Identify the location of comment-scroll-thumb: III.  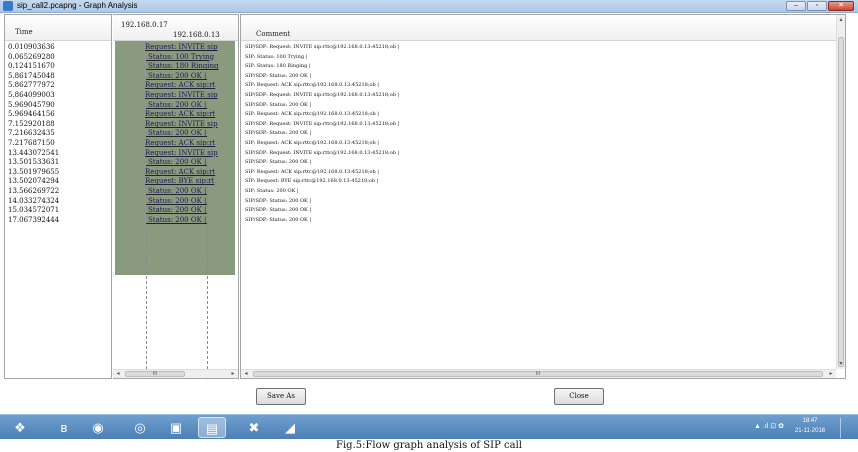
(538, 374).